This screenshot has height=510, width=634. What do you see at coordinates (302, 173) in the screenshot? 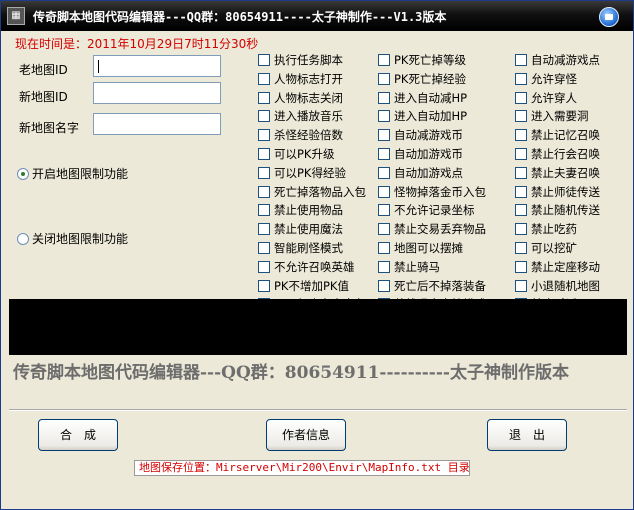
I see `option-checkbox: 可以PK得经验` at bounding box center [302, 173].